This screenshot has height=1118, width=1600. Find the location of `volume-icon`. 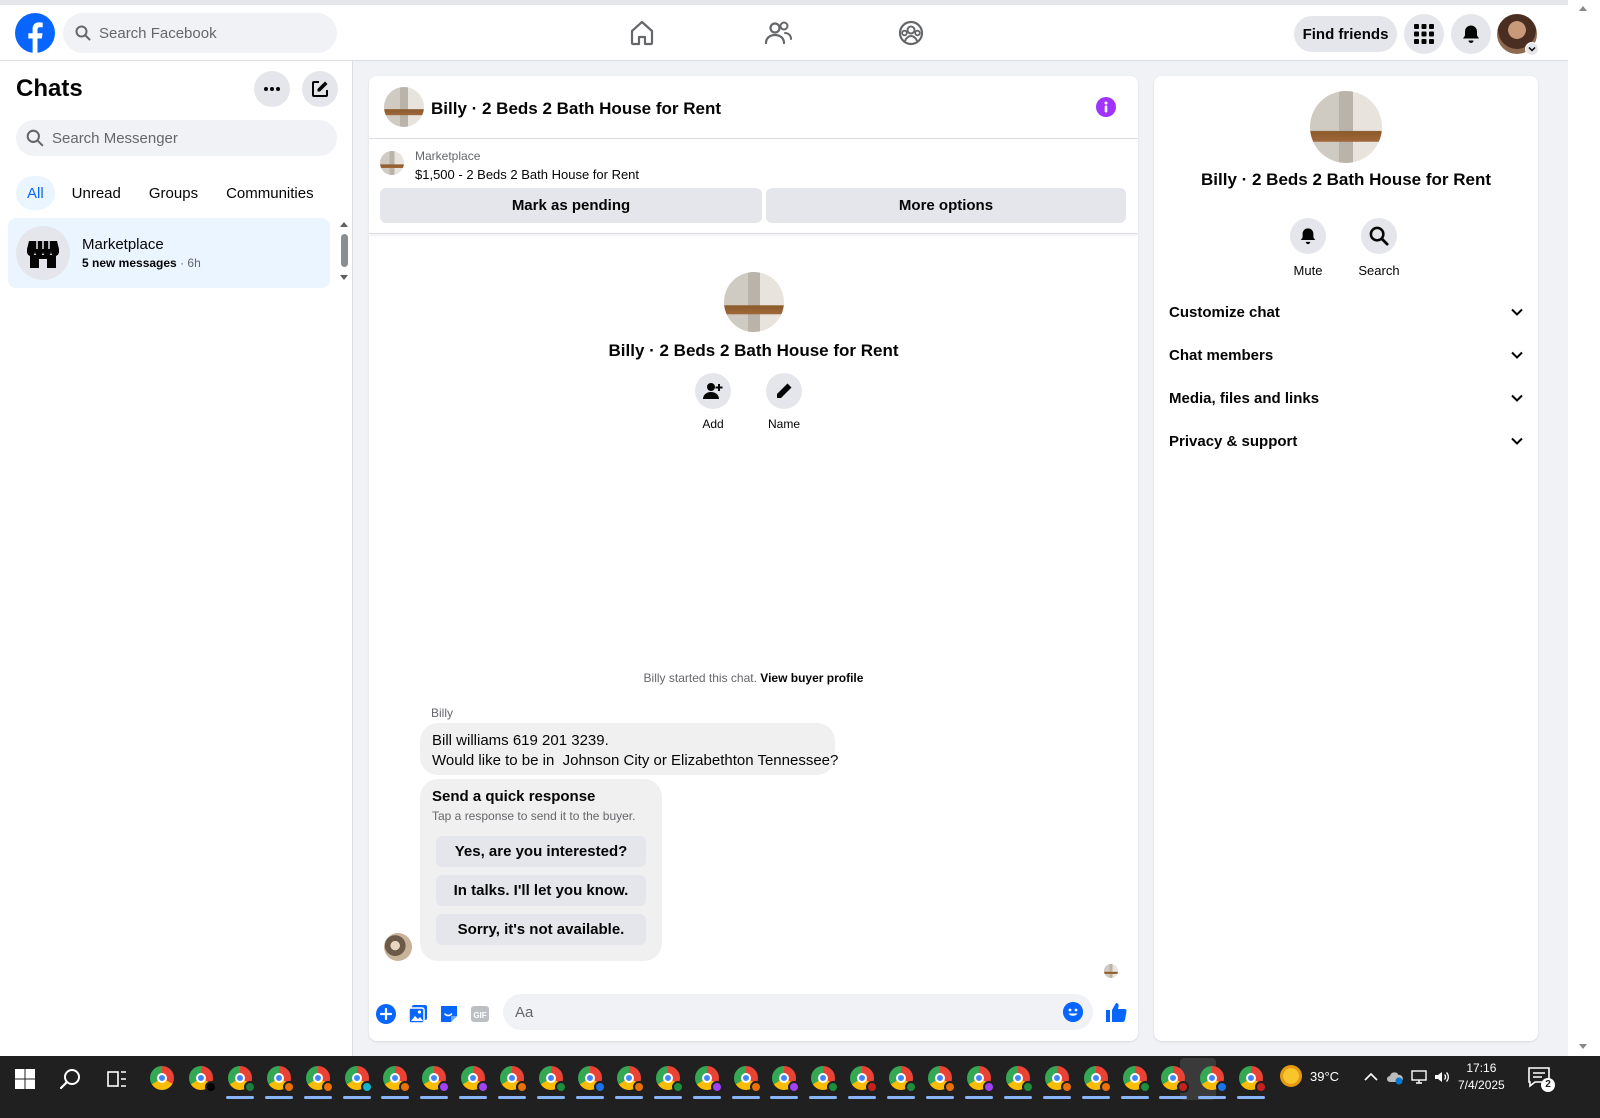

volume-icon is located at coordinates (1442, 1077).